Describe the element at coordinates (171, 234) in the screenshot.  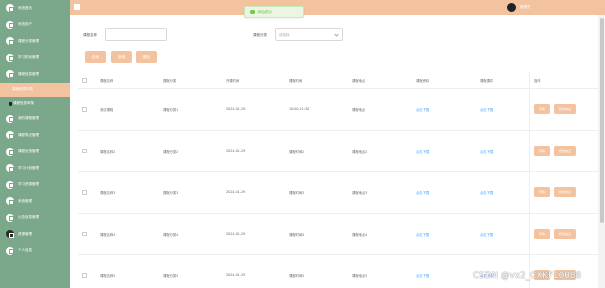
I see `table-cell: 课程分类4` at that location.